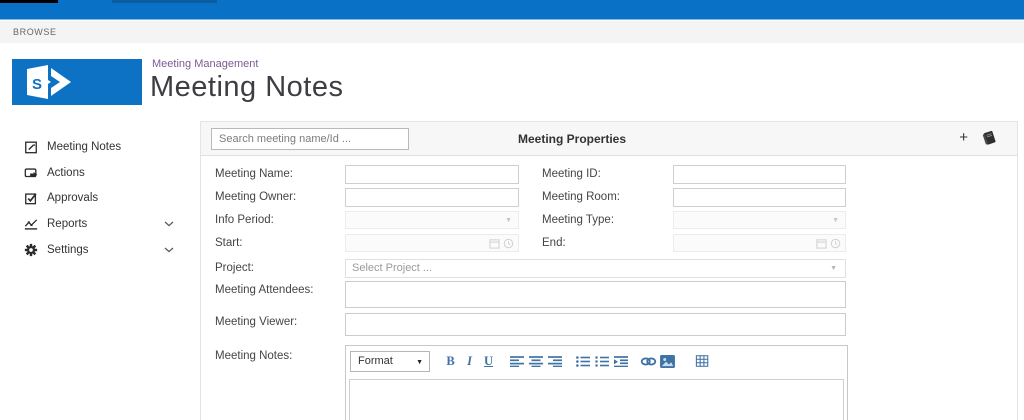 The width and height of the screenshot is (1024, 420). I want to click on field-label-meeting-viewer: Meeting Viewer:, so click(256, 322).